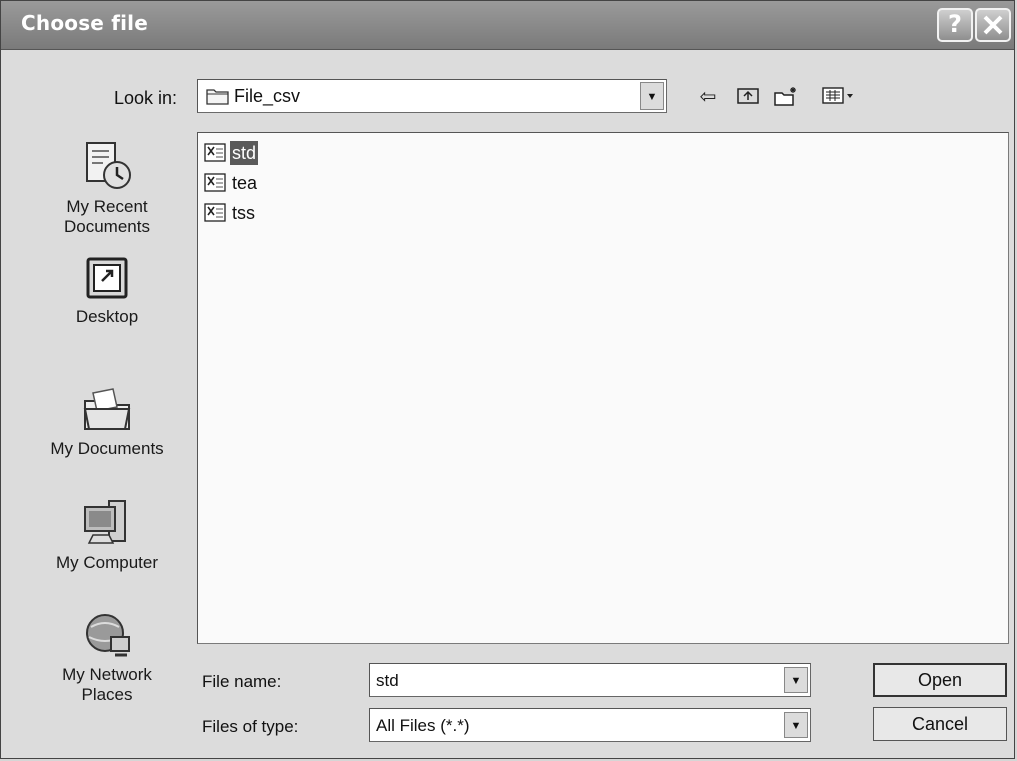 Image resolution: width=1017 pixels, height=761 pixels. I want to click on file-type-select: All Files (*.*) ▼, so click(590, 725).